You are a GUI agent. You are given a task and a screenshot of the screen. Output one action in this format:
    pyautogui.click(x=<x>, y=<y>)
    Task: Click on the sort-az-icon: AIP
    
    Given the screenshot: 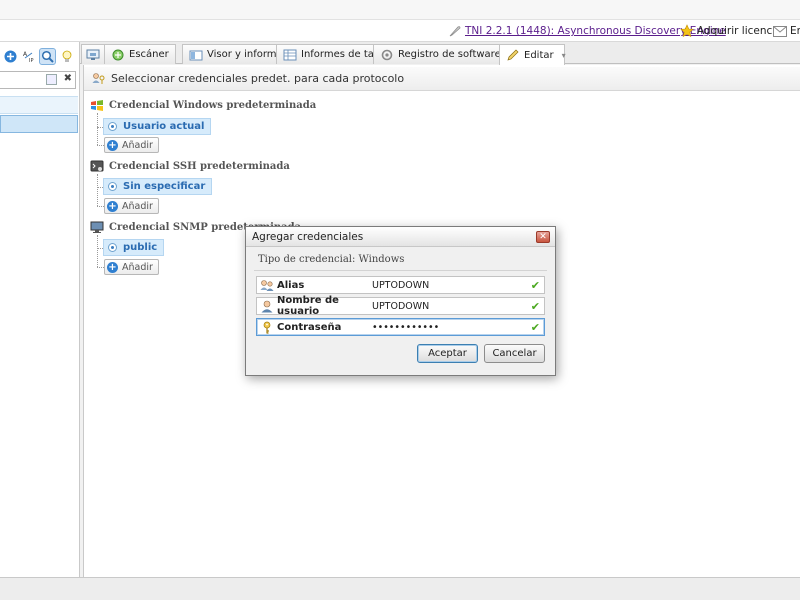 What is the action you would take?
    pyautogui.click(x=28, y=57)
    